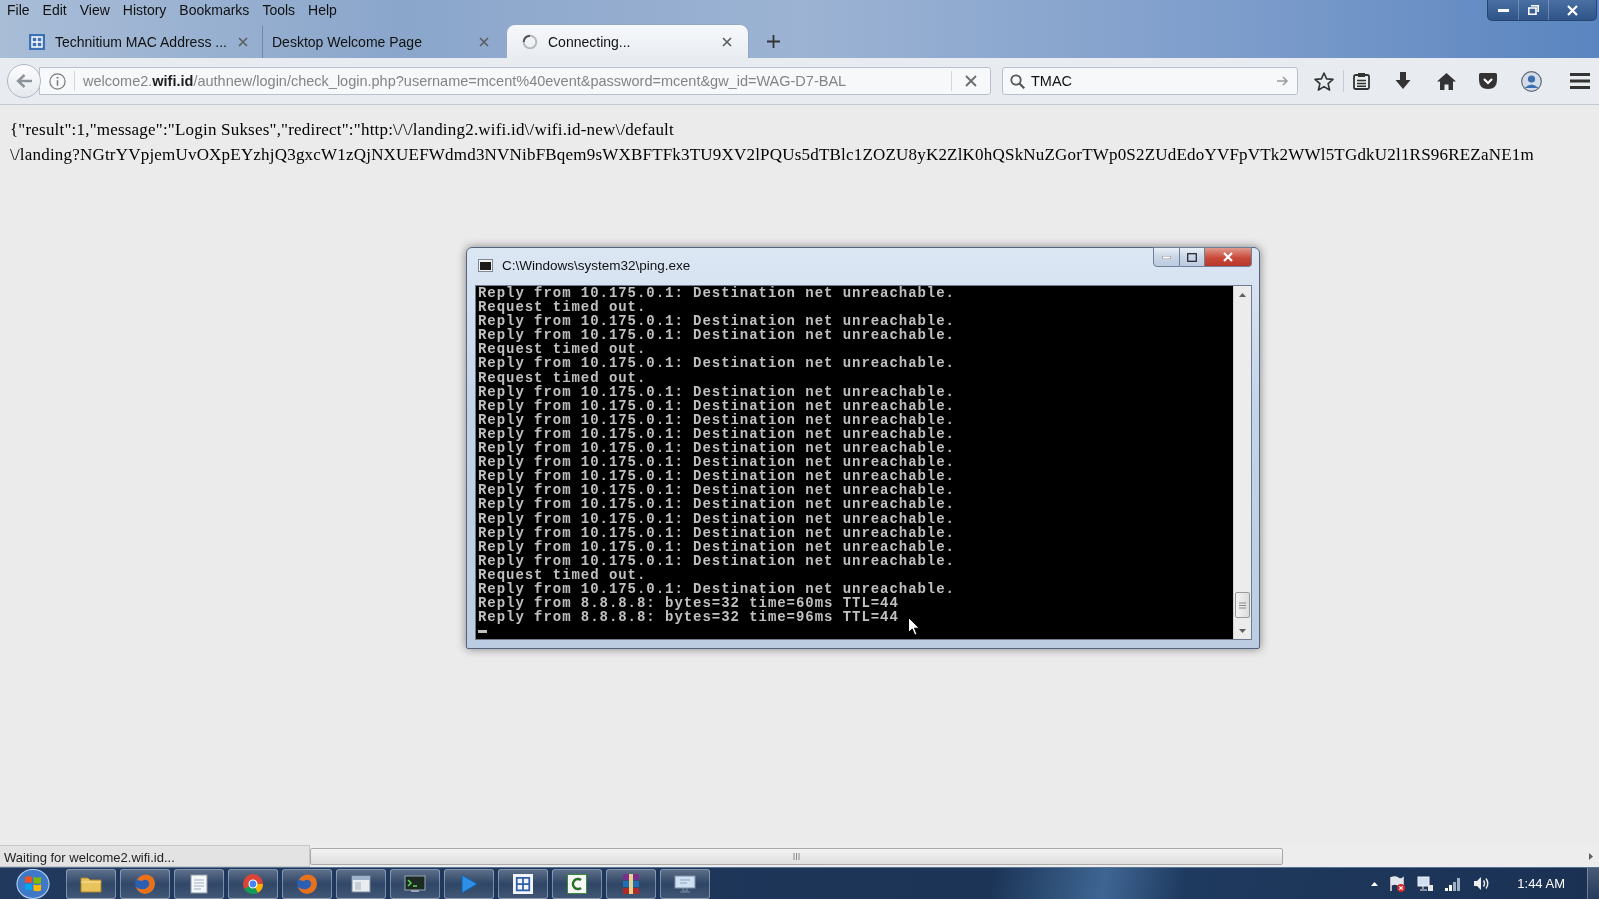  I want to click on clear-icon, so click(971, 81).